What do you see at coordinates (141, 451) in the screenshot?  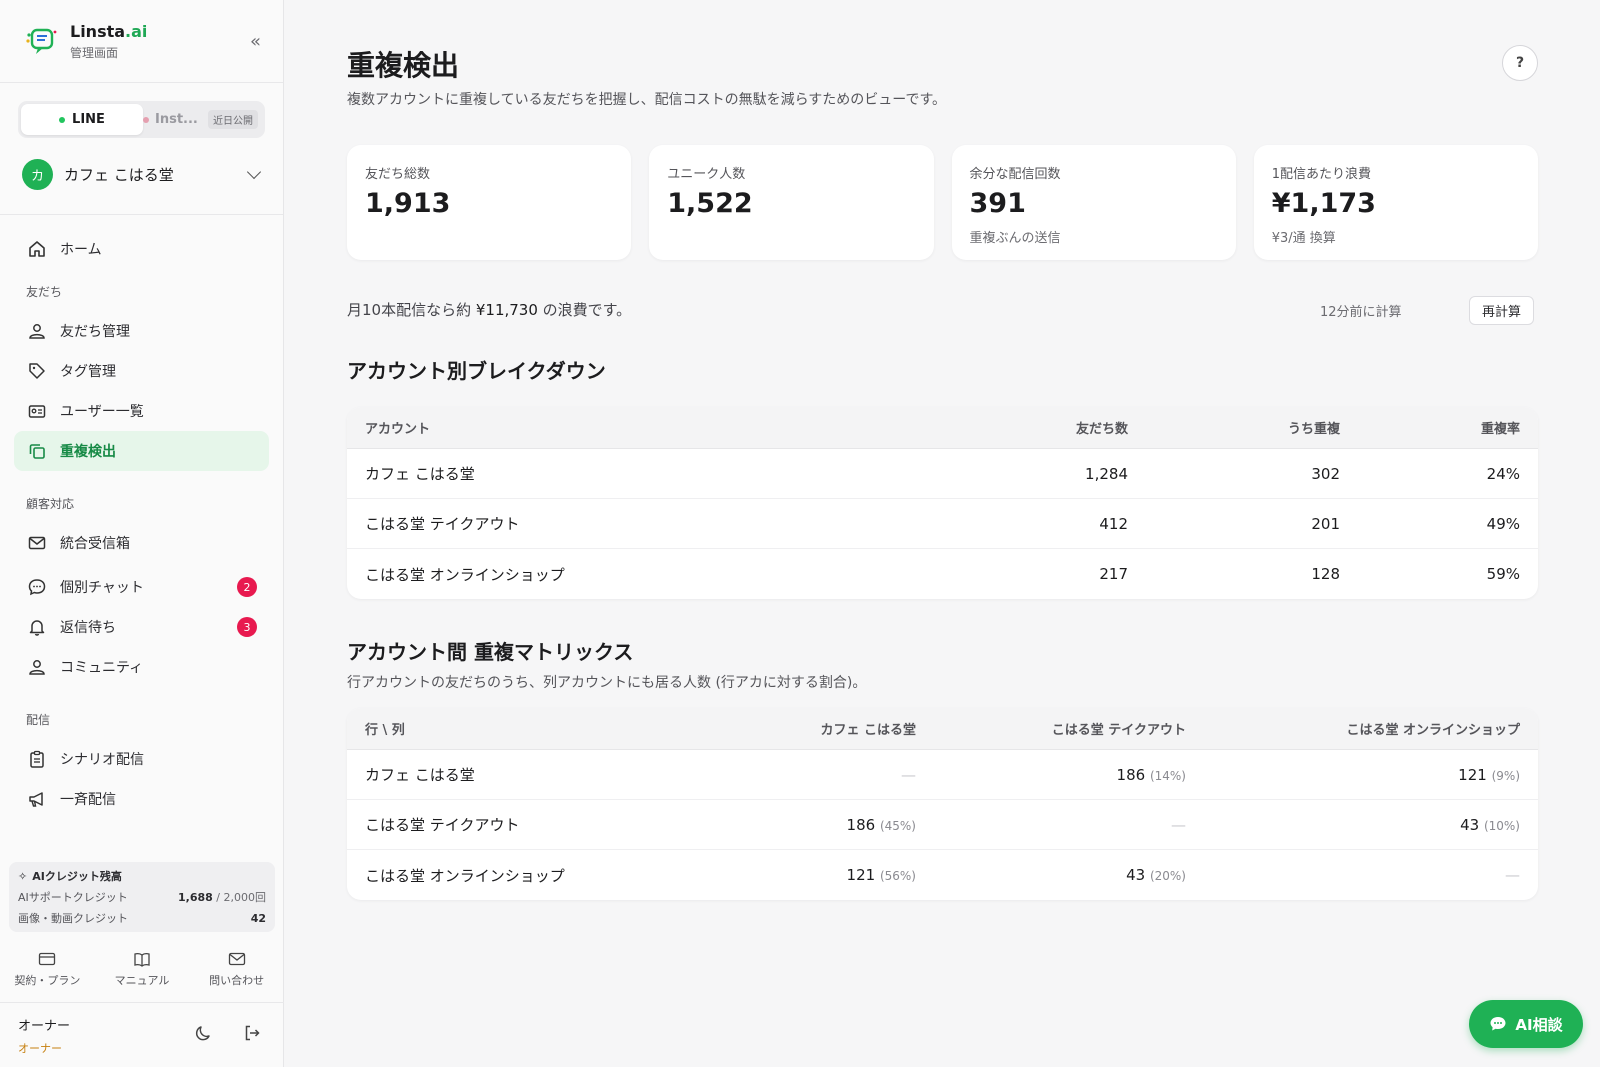 I see `sidebar-item-duplicate: 重複検出` at bounding box center [141, 451].